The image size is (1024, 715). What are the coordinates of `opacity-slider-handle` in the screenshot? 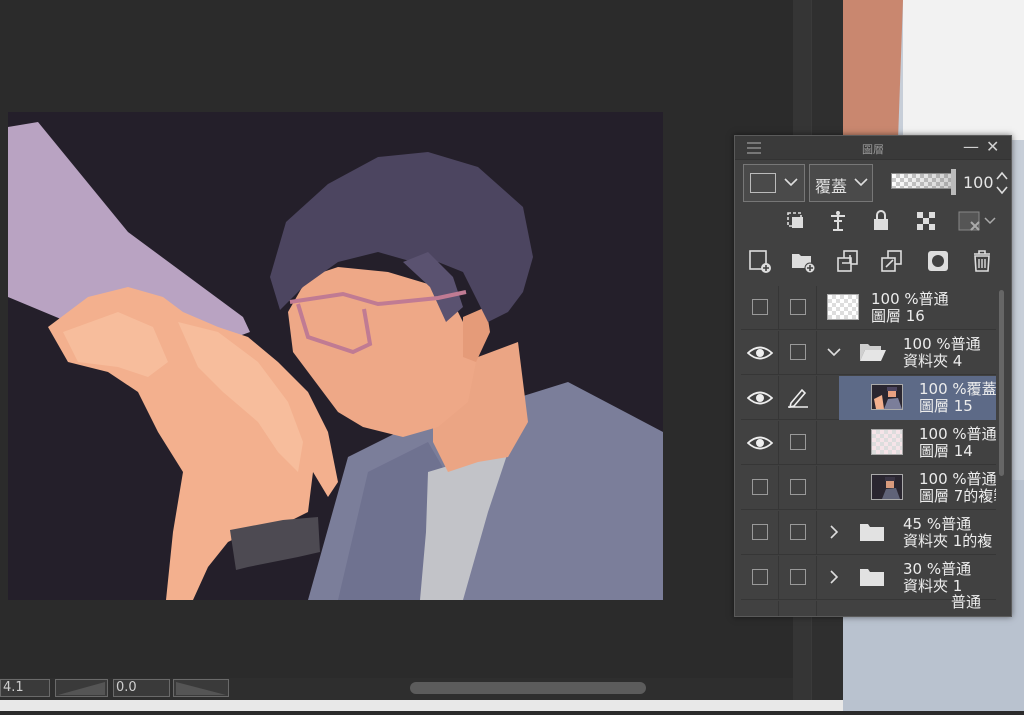 It's located at (953, 182).